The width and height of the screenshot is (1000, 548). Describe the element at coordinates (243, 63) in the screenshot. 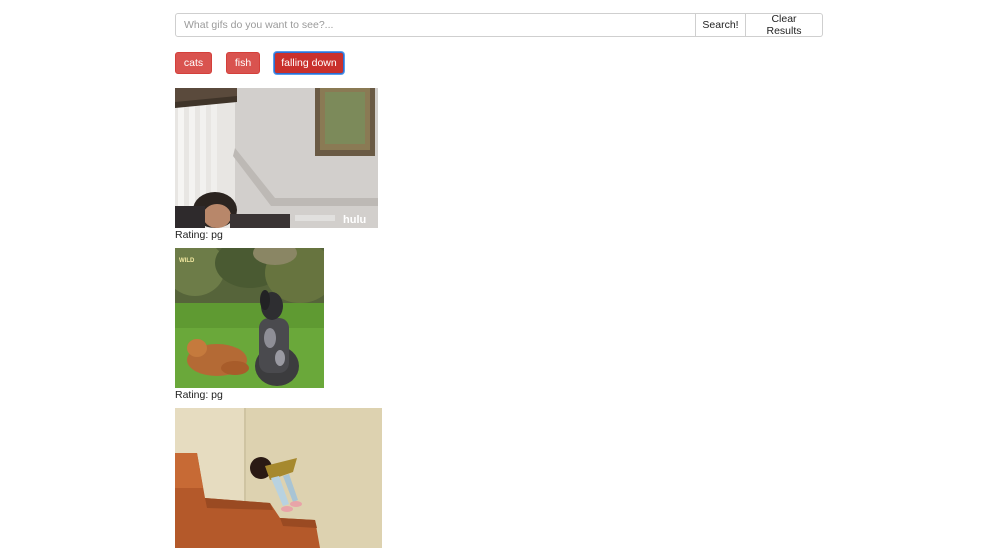

I see `topic-button-fish: fish` at that location.